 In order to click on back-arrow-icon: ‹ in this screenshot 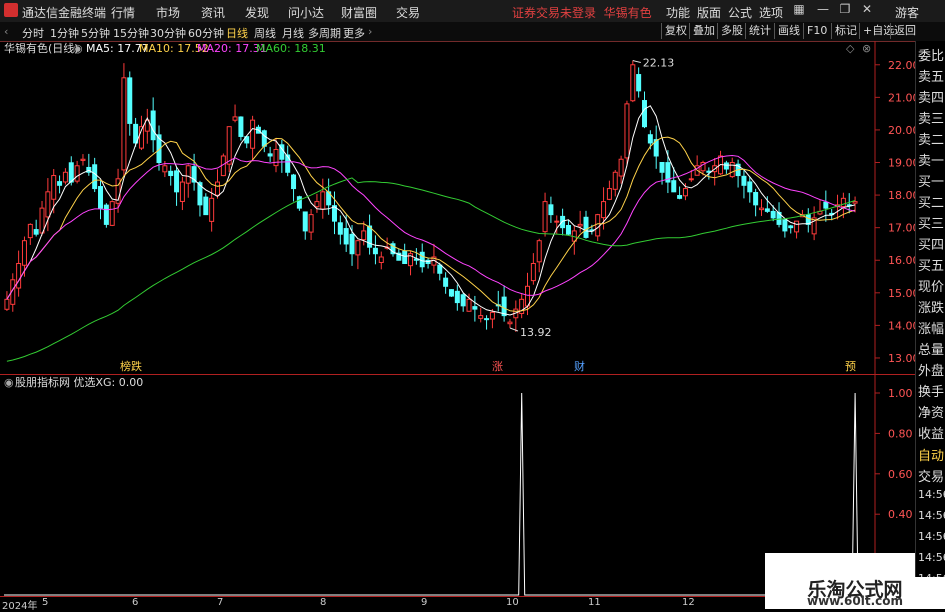, I will do `click(6, 31)`.